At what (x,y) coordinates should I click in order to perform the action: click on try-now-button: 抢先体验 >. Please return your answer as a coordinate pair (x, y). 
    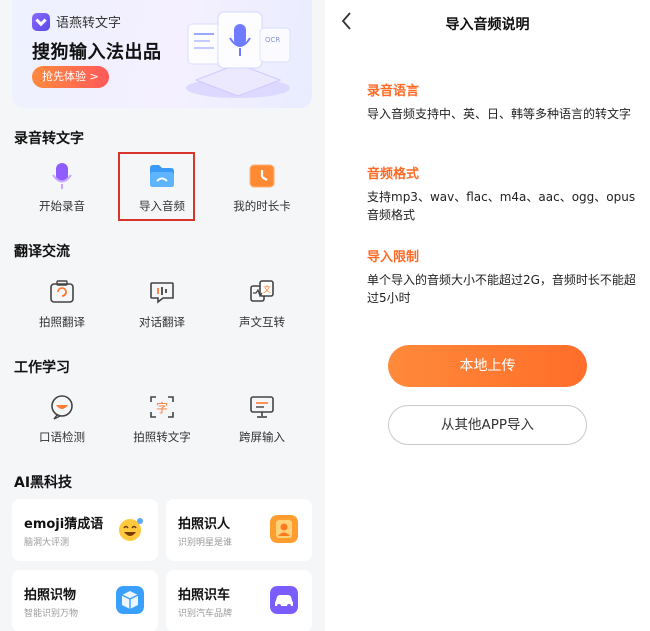
    Looking at the image, I should click on (70, 77).